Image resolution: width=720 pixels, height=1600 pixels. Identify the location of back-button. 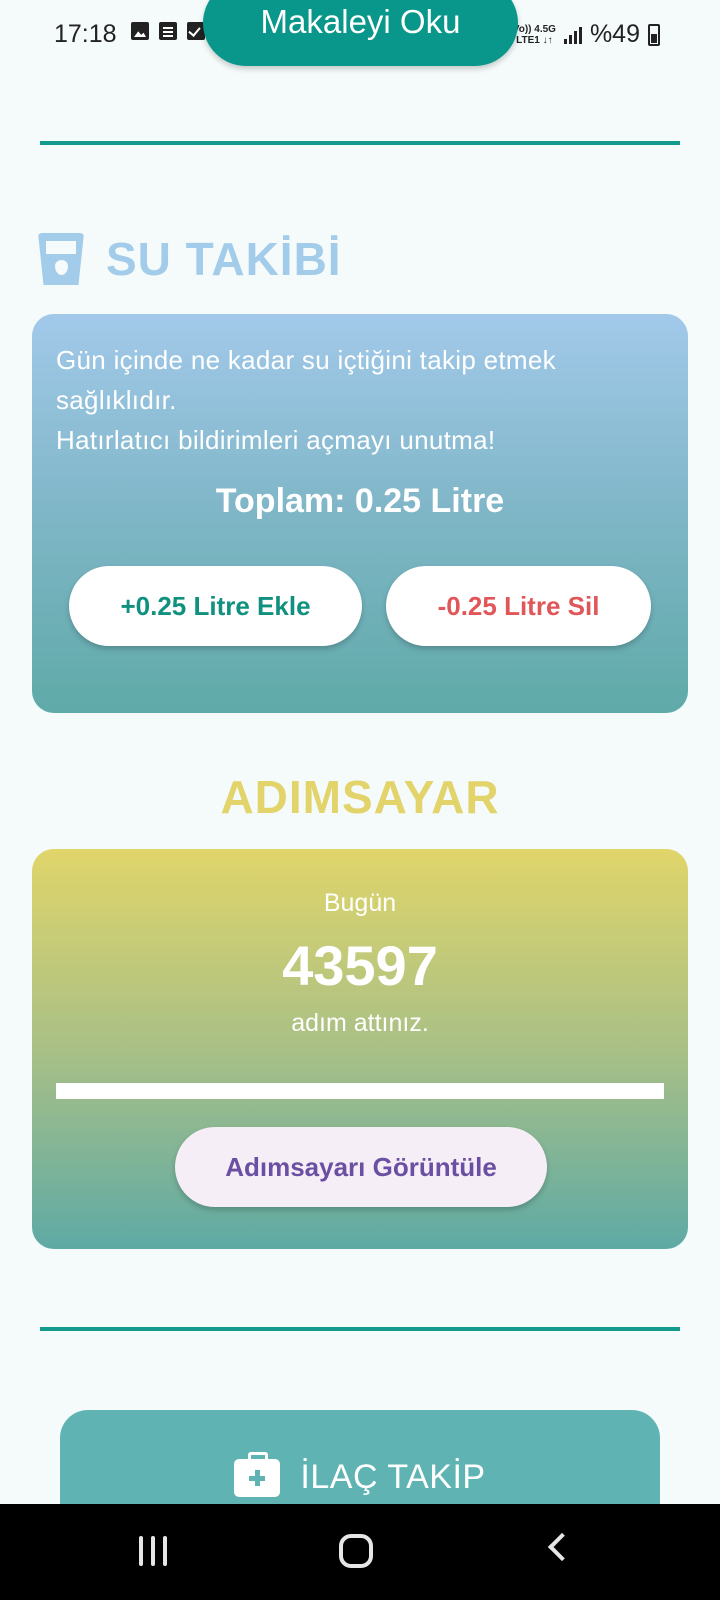
(562, 1547).